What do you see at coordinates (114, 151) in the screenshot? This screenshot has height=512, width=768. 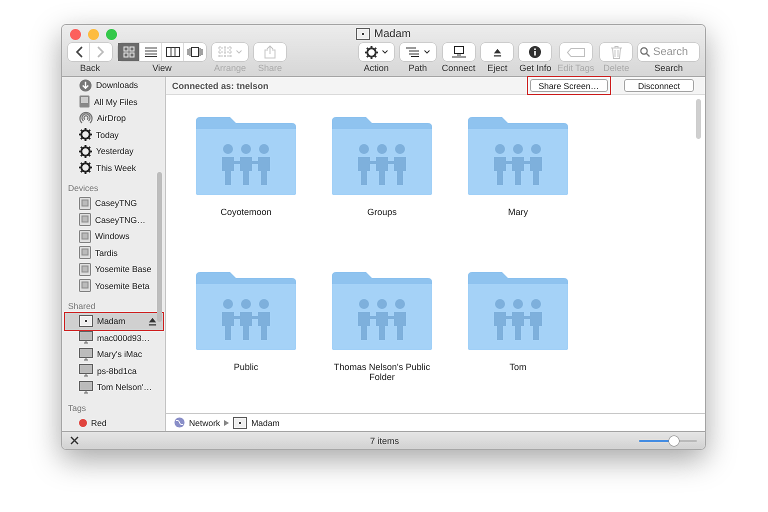 I see `sidebar-item: Yesterday` at bounding box center [114, 151].